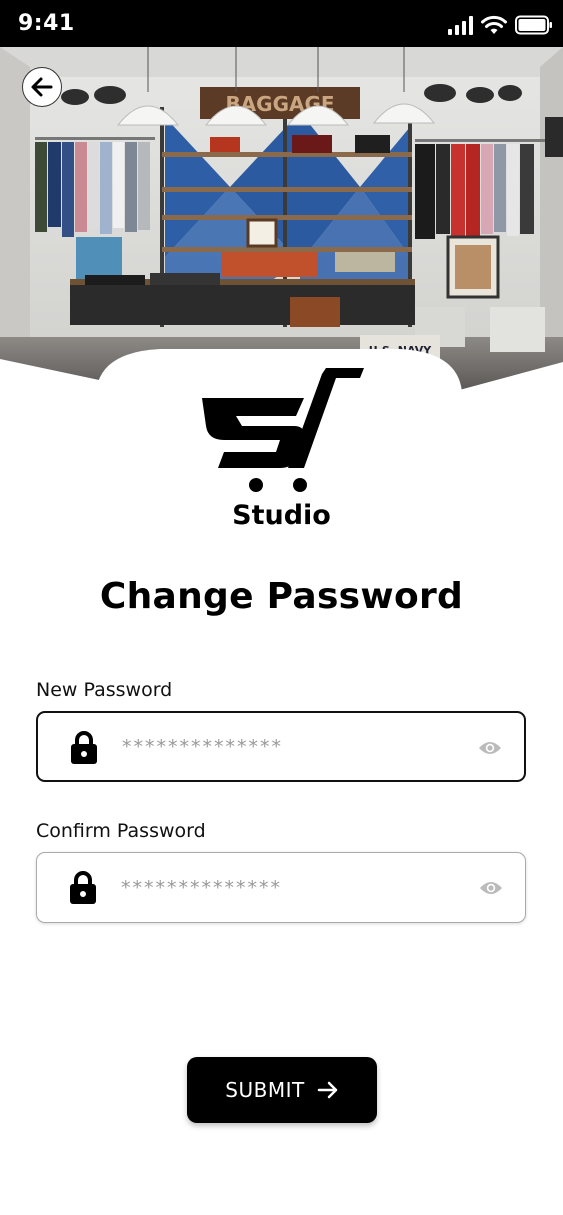  What do you see at coordinates (286, 887) in the screenshot?
I see `confirm-password-input` at bounding box center [286, 887].